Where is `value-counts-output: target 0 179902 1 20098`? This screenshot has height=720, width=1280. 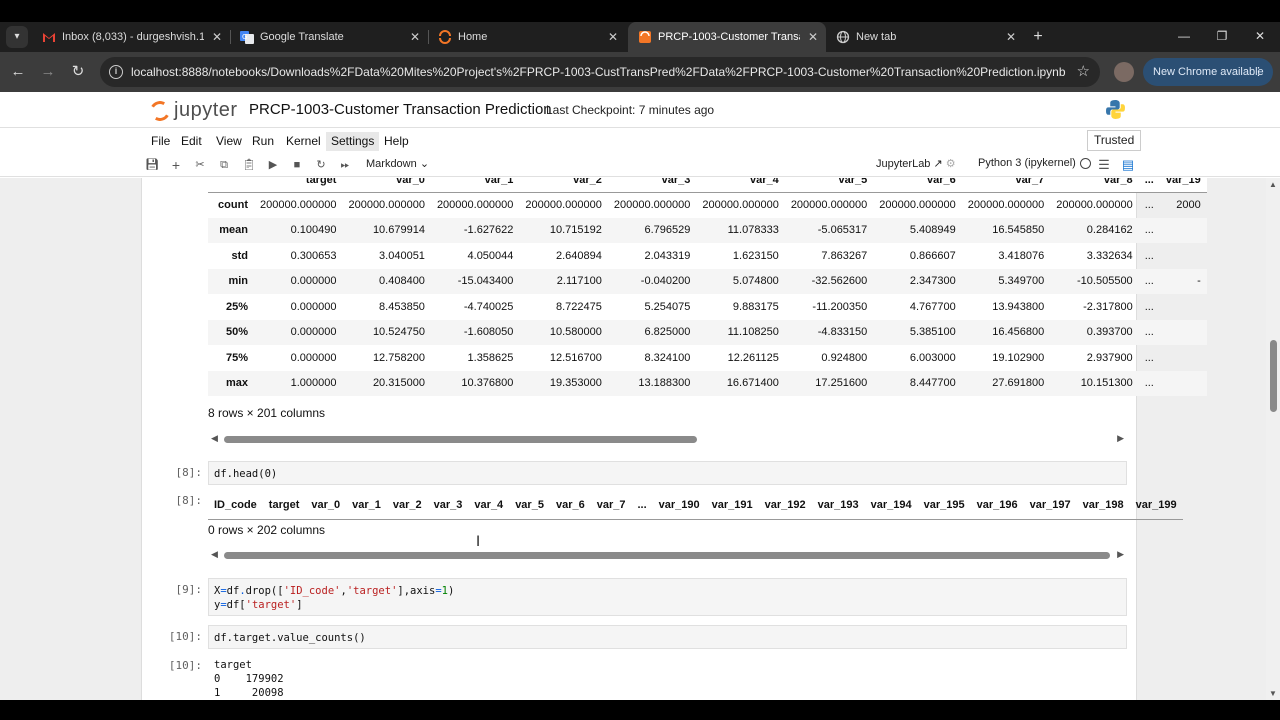 value-counts-output: target 0 179902 1 20098 is located at coordinates (249, 679).